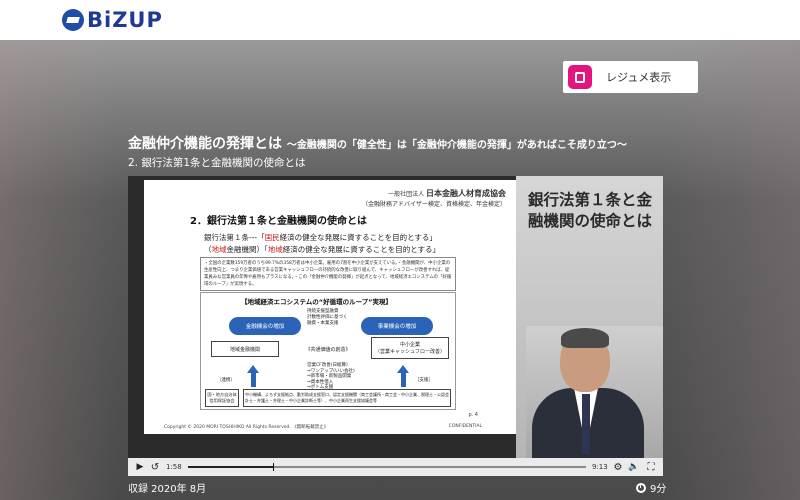 The image size is (800, 500). I want to click on progress-fill, so click(230, 467).